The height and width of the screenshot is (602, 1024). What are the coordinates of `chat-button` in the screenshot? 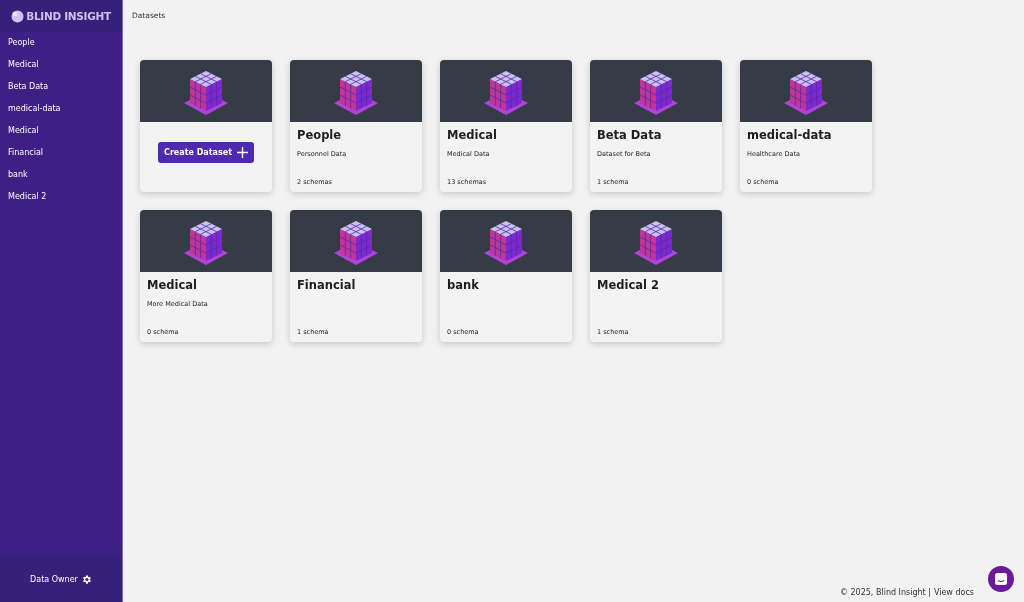 It's located at (1001, 579).